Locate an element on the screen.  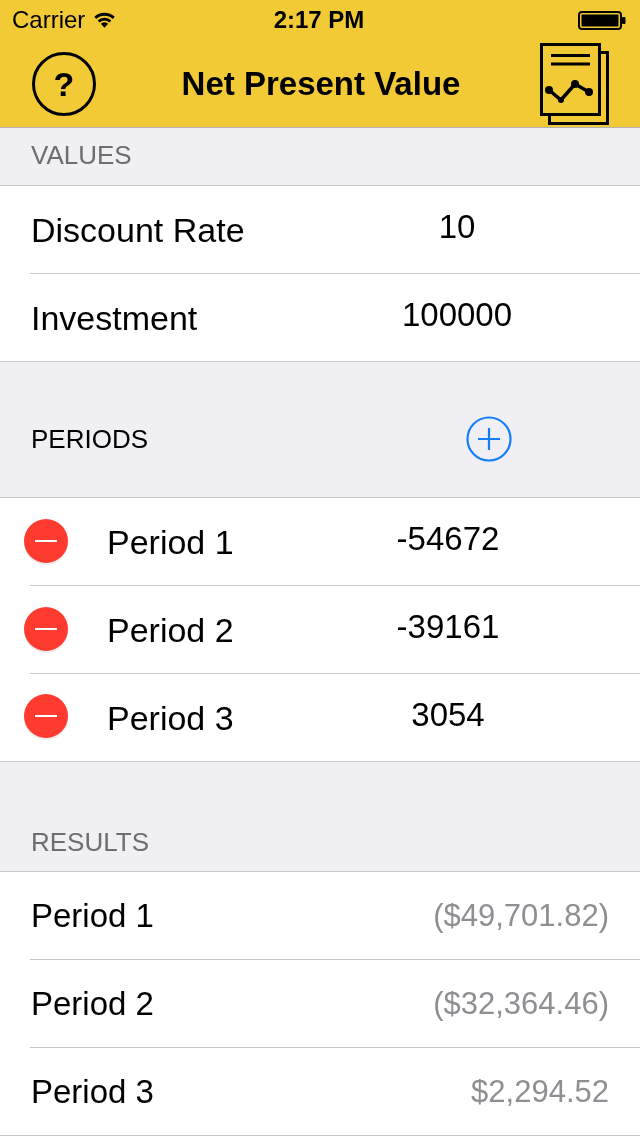
period-label: Period 2 is located at coordinates (170, 630).